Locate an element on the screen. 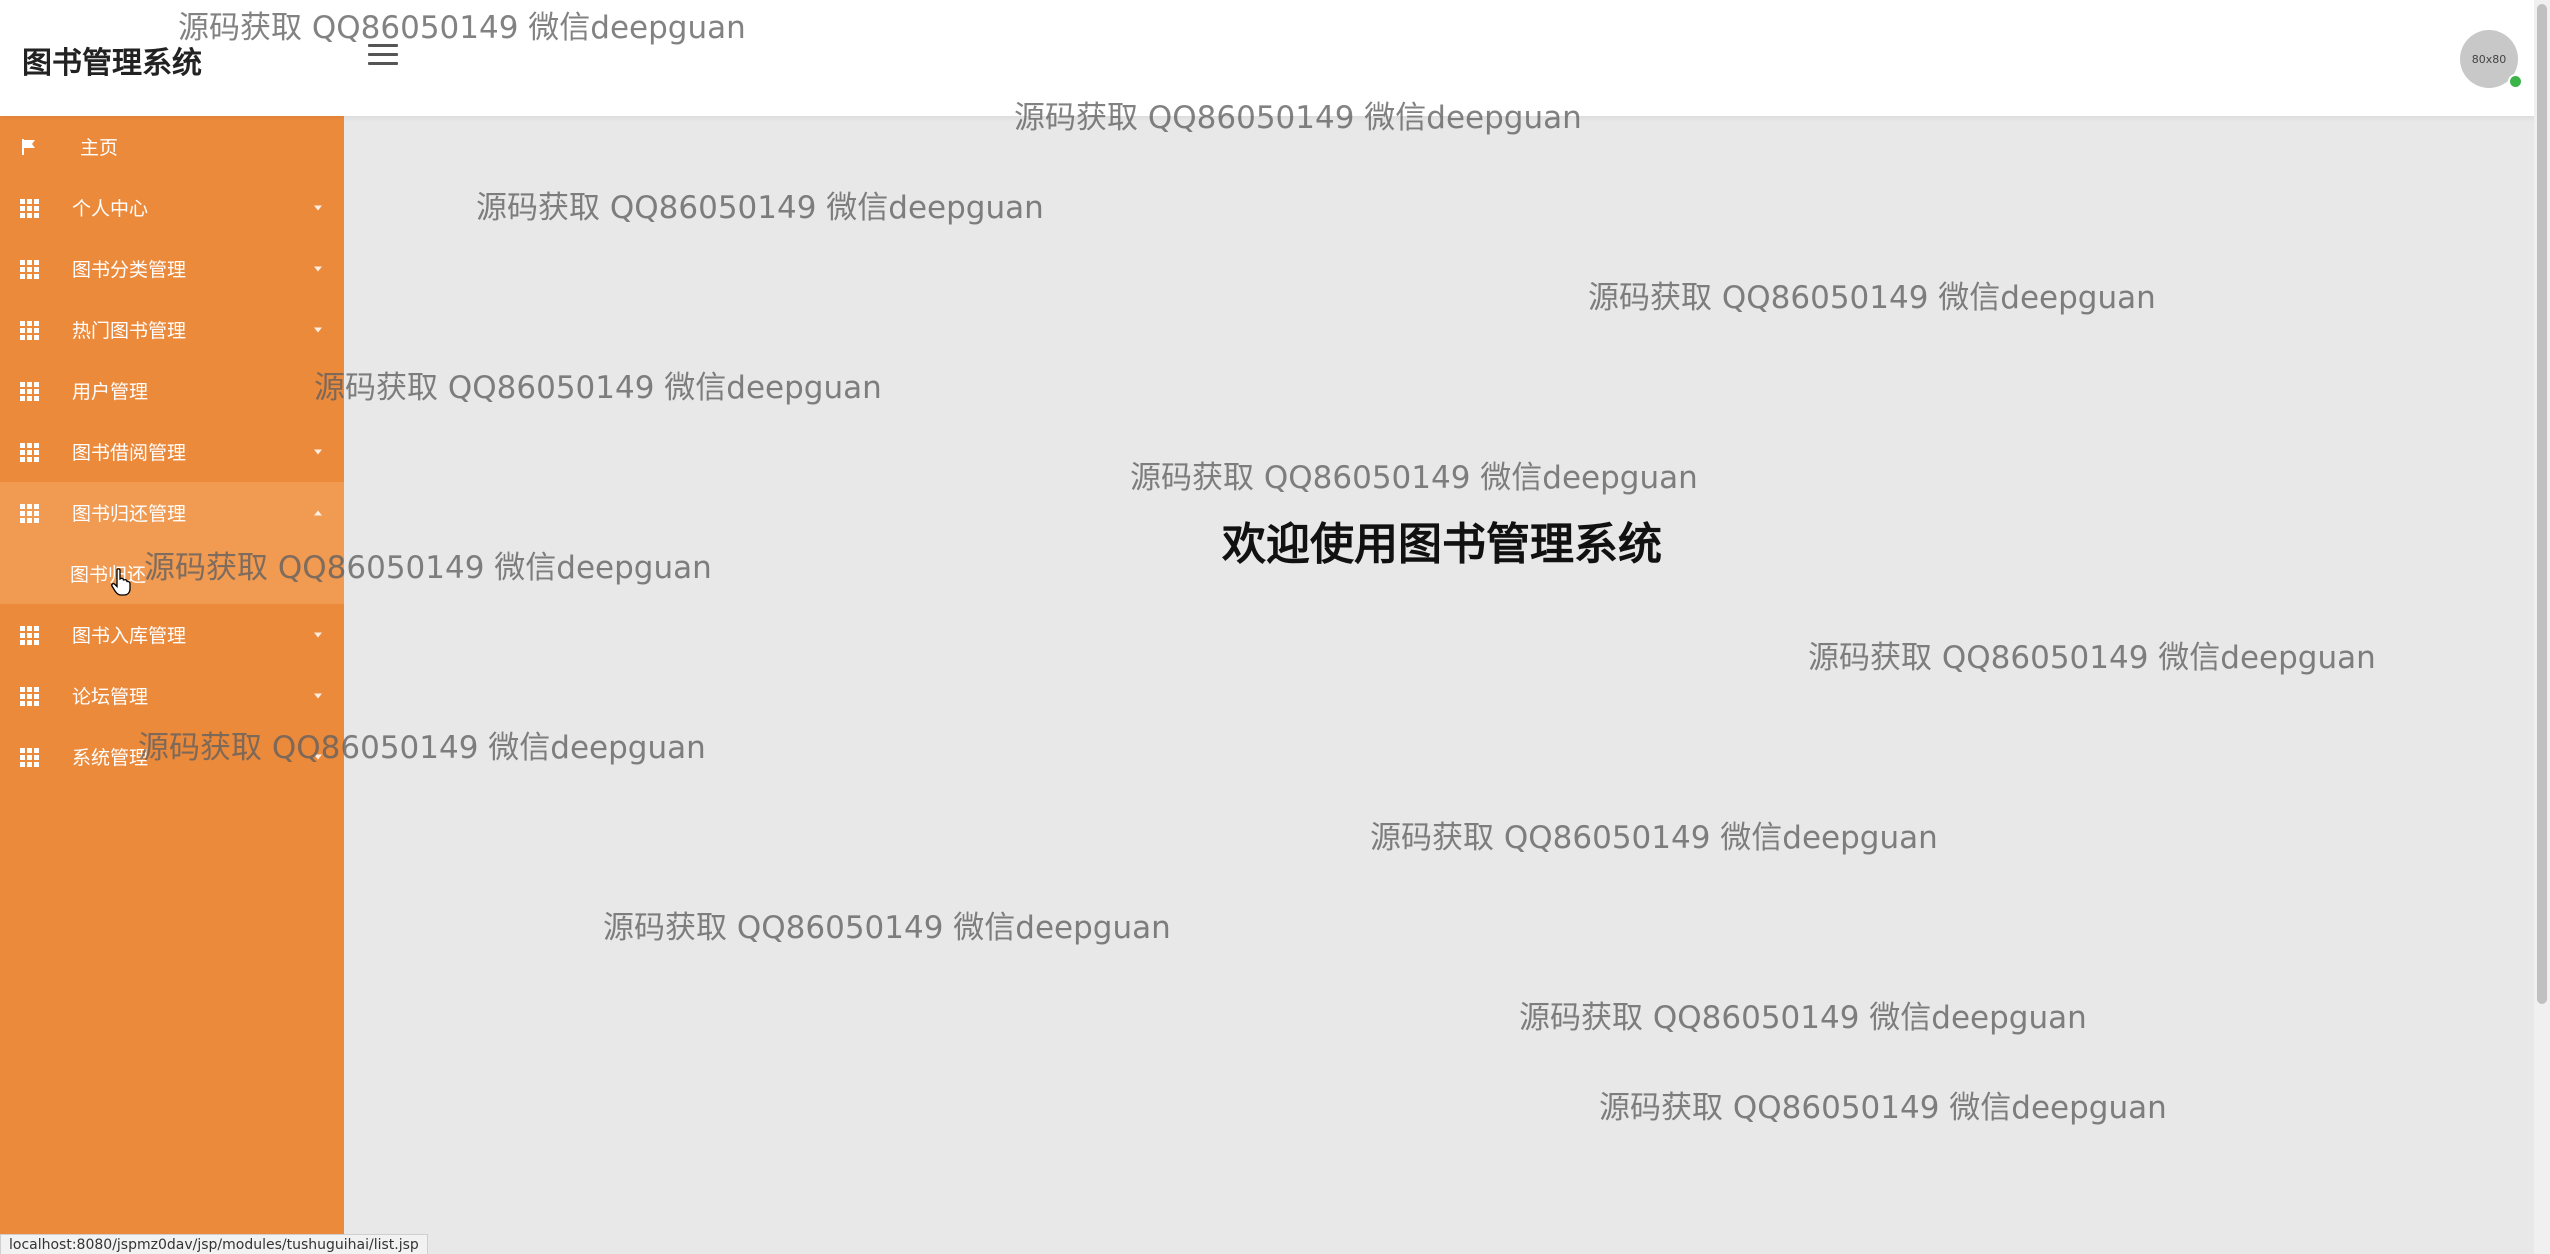 This screenshot has height=1254, width=2550. sidebar-item-forum: 论坛管理 is located at coordinates (172, 695).